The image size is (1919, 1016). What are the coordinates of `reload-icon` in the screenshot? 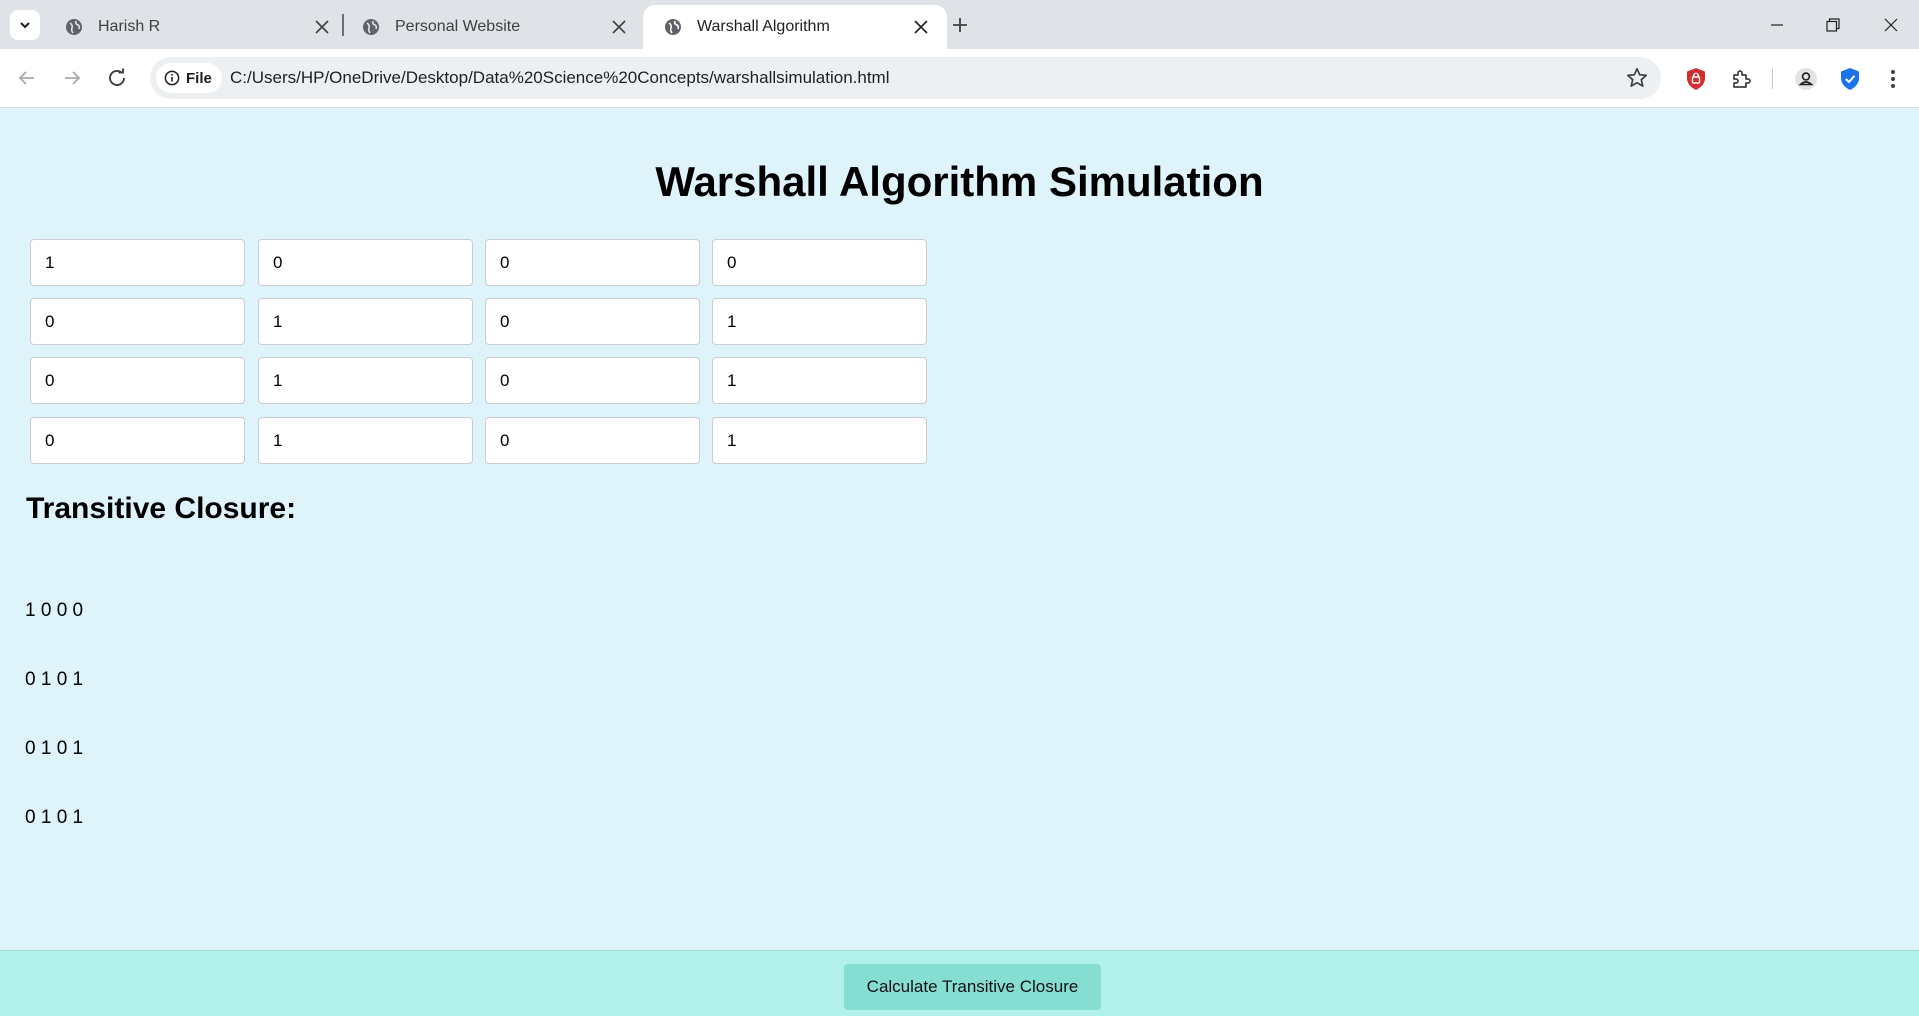 It's located at (117, 77).